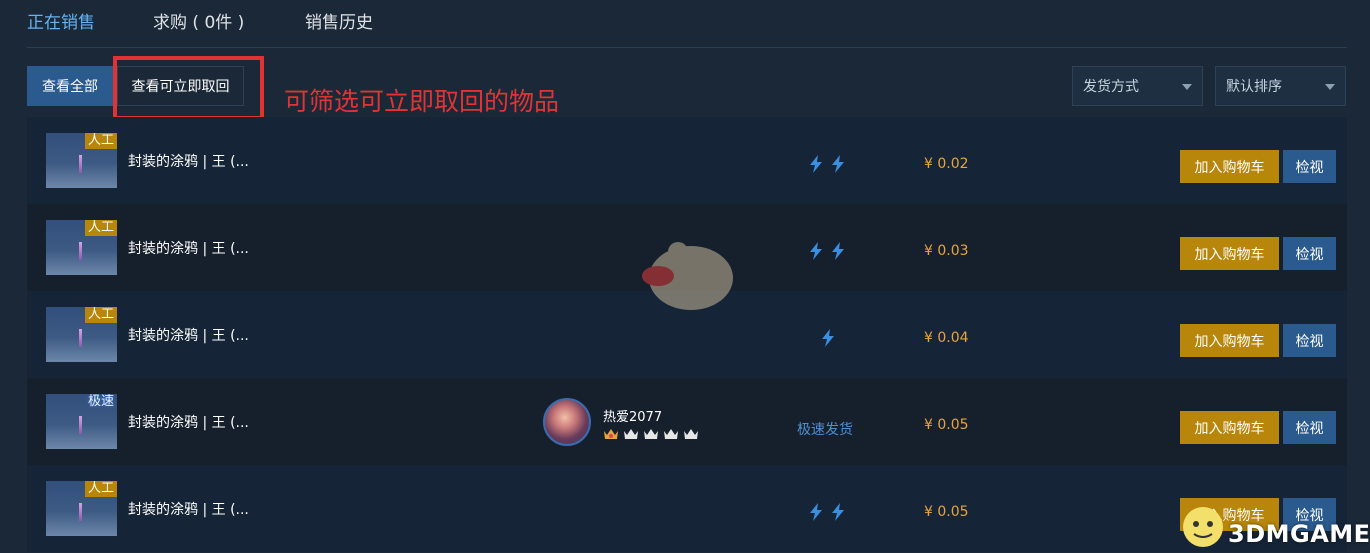 This screenshot has width=1370, height=553. What do you see at coordinates (632, 415) in the screenshot?
I see `seller-name: 热爱2077` at bounding box center [632, 415].